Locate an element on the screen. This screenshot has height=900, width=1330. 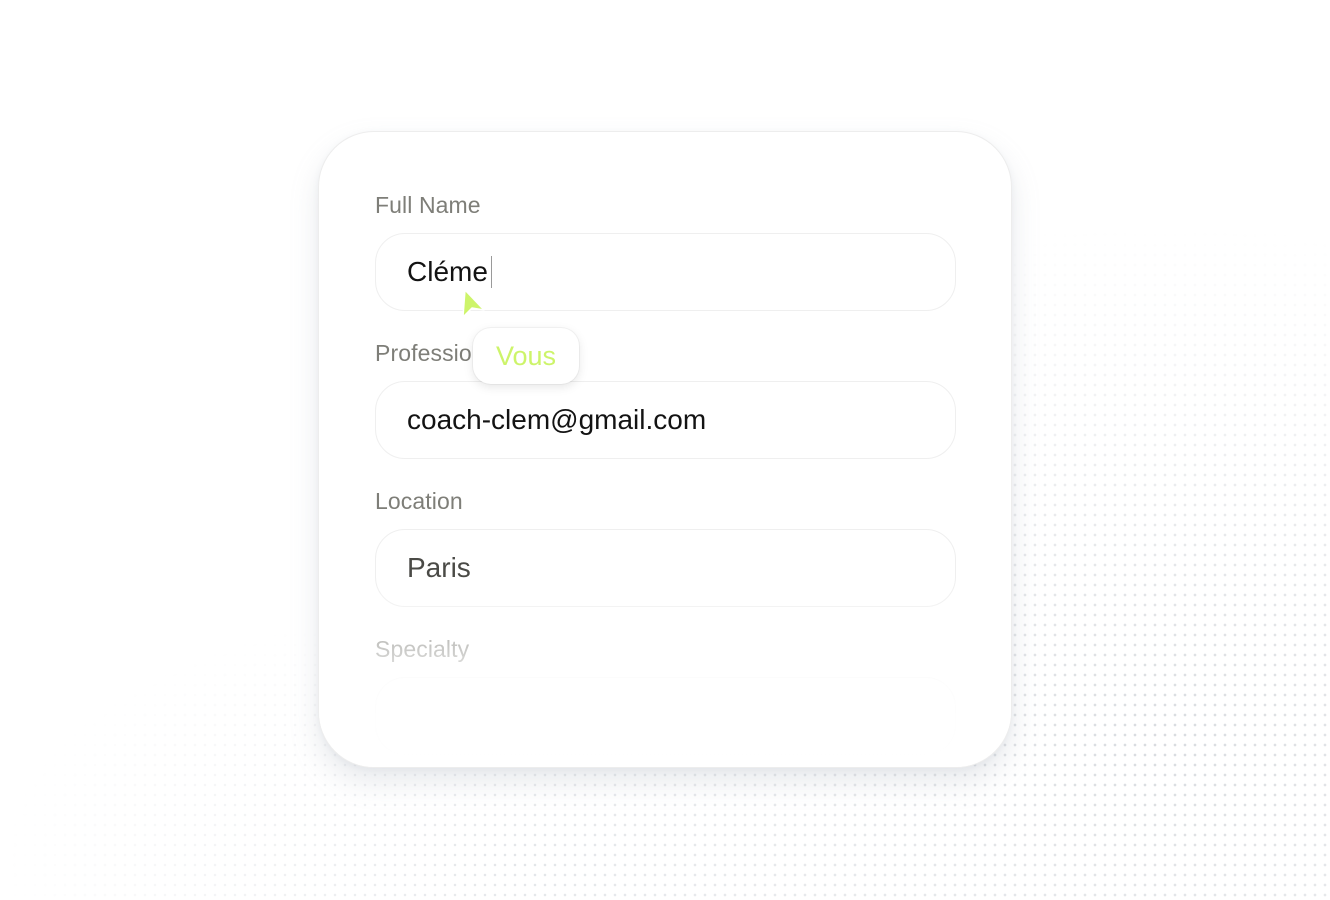
professional-email-input: coach-clem@gmail.com is located at coordinates (665, 420).